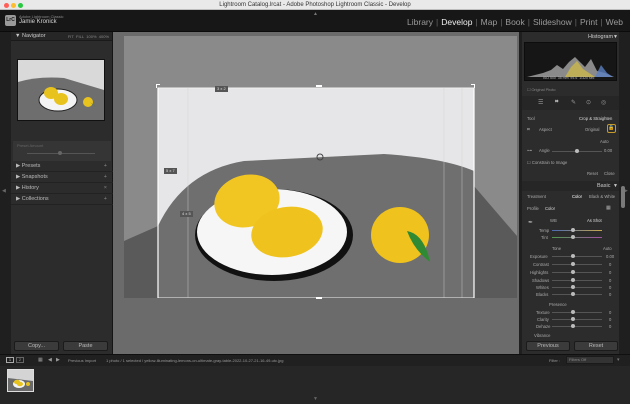 The width and height of the screenshot is (630, 404). Describe the element at coordinates (610, 294) in the screenshot. I see `blacks-value: 0` at that location.